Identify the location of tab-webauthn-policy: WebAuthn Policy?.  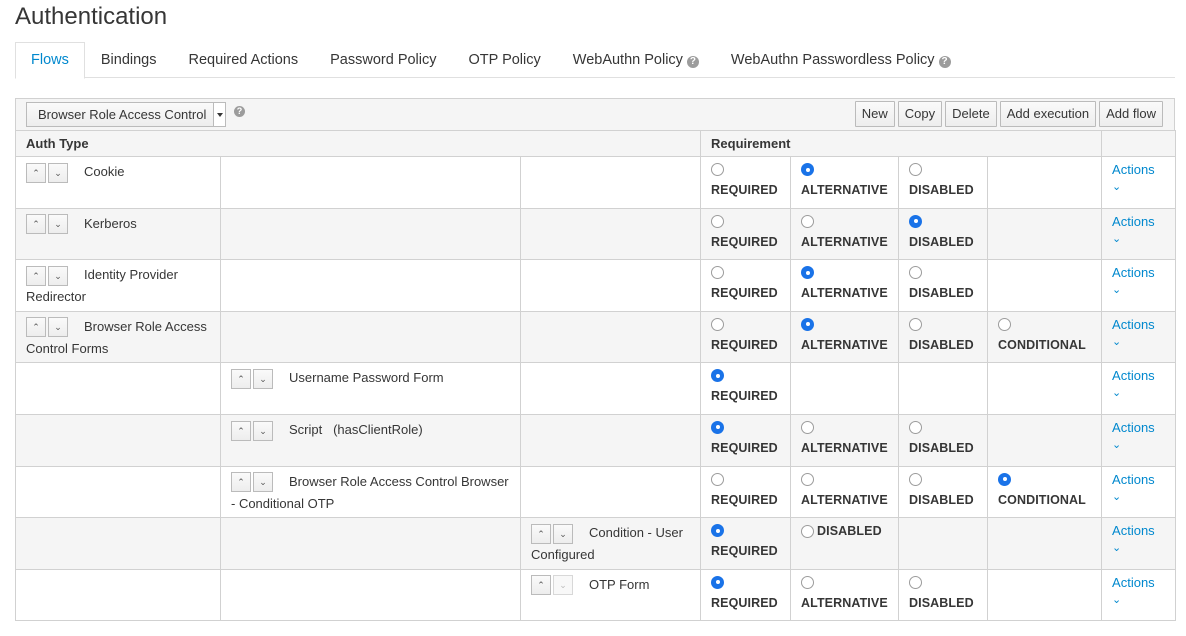
(636, 60).